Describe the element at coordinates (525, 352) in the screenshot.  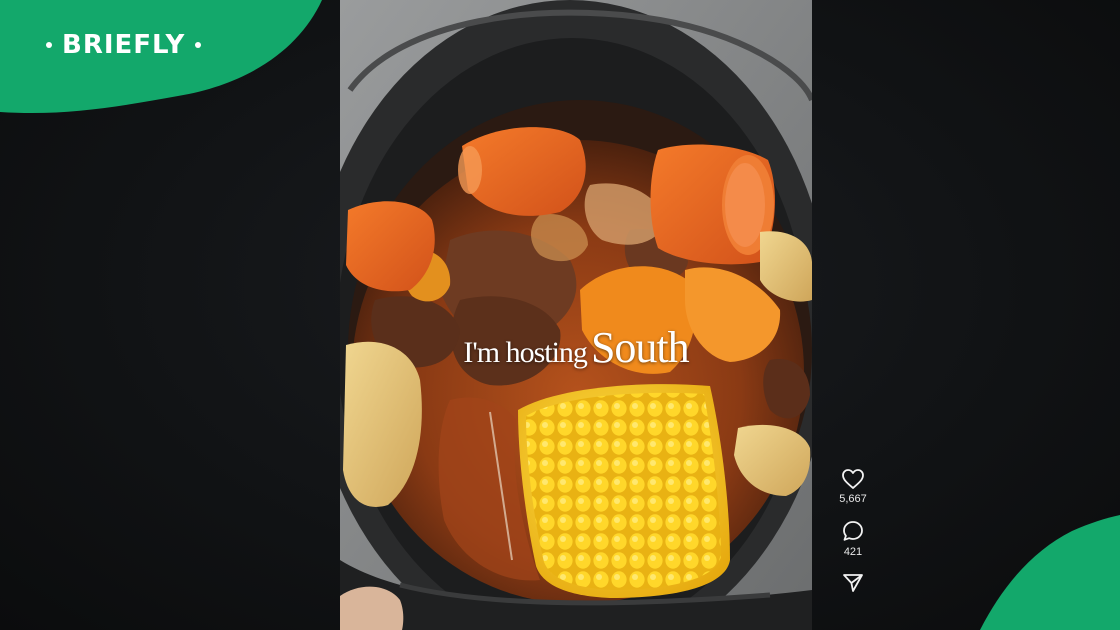
I see `caption-prefix: I'm hosting` at that location.